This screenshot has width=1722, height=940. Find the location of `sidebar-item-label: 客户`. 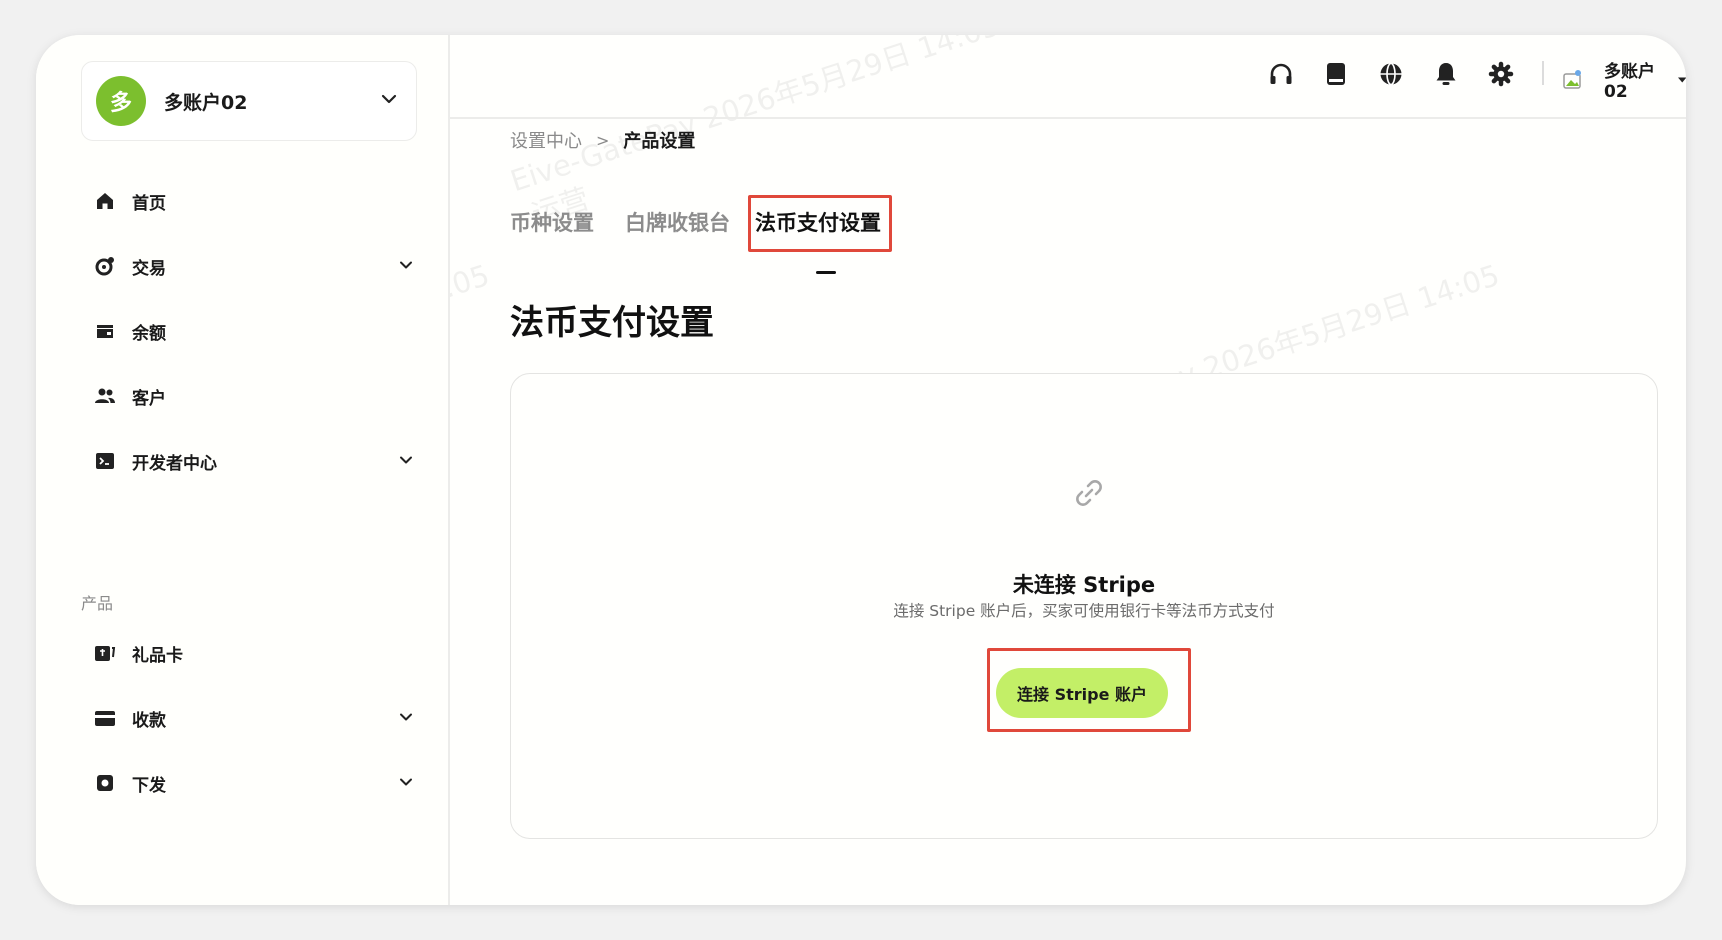

sidebar-item-label: 客户 is located at coordinates (149, 398).